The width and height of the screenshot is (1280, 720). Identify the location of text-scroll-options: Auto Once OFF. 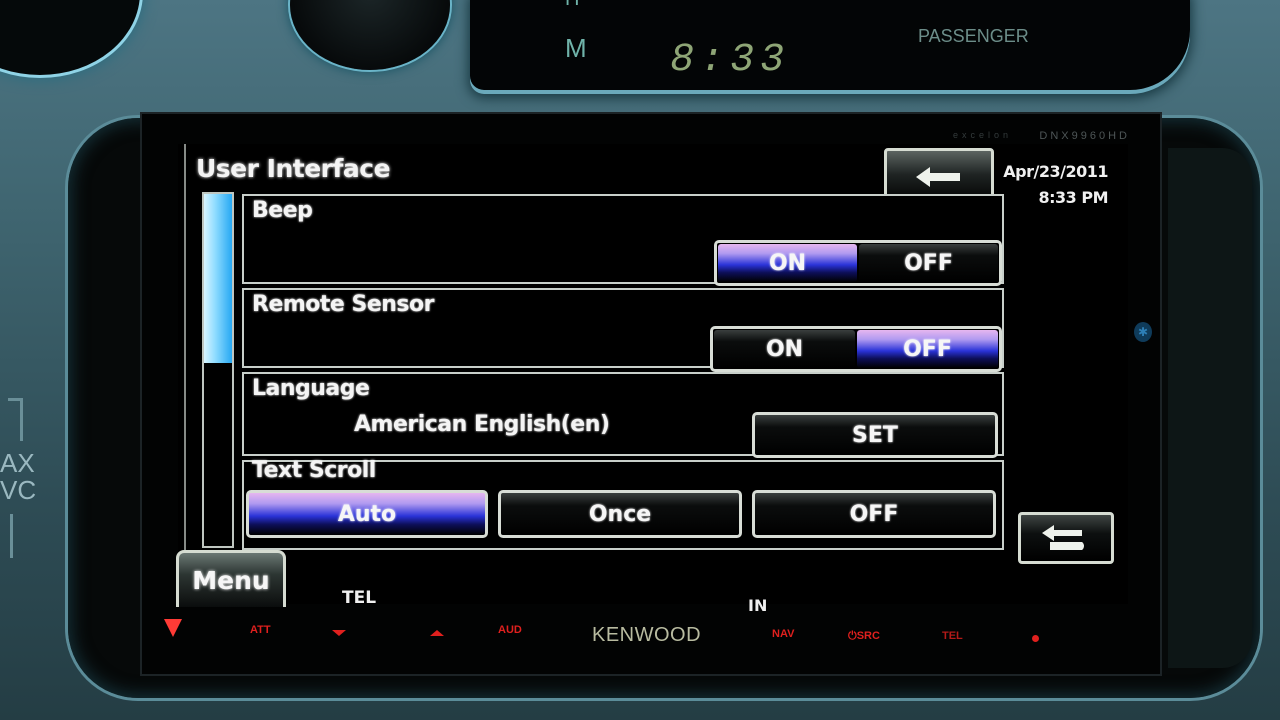
(623, 515).